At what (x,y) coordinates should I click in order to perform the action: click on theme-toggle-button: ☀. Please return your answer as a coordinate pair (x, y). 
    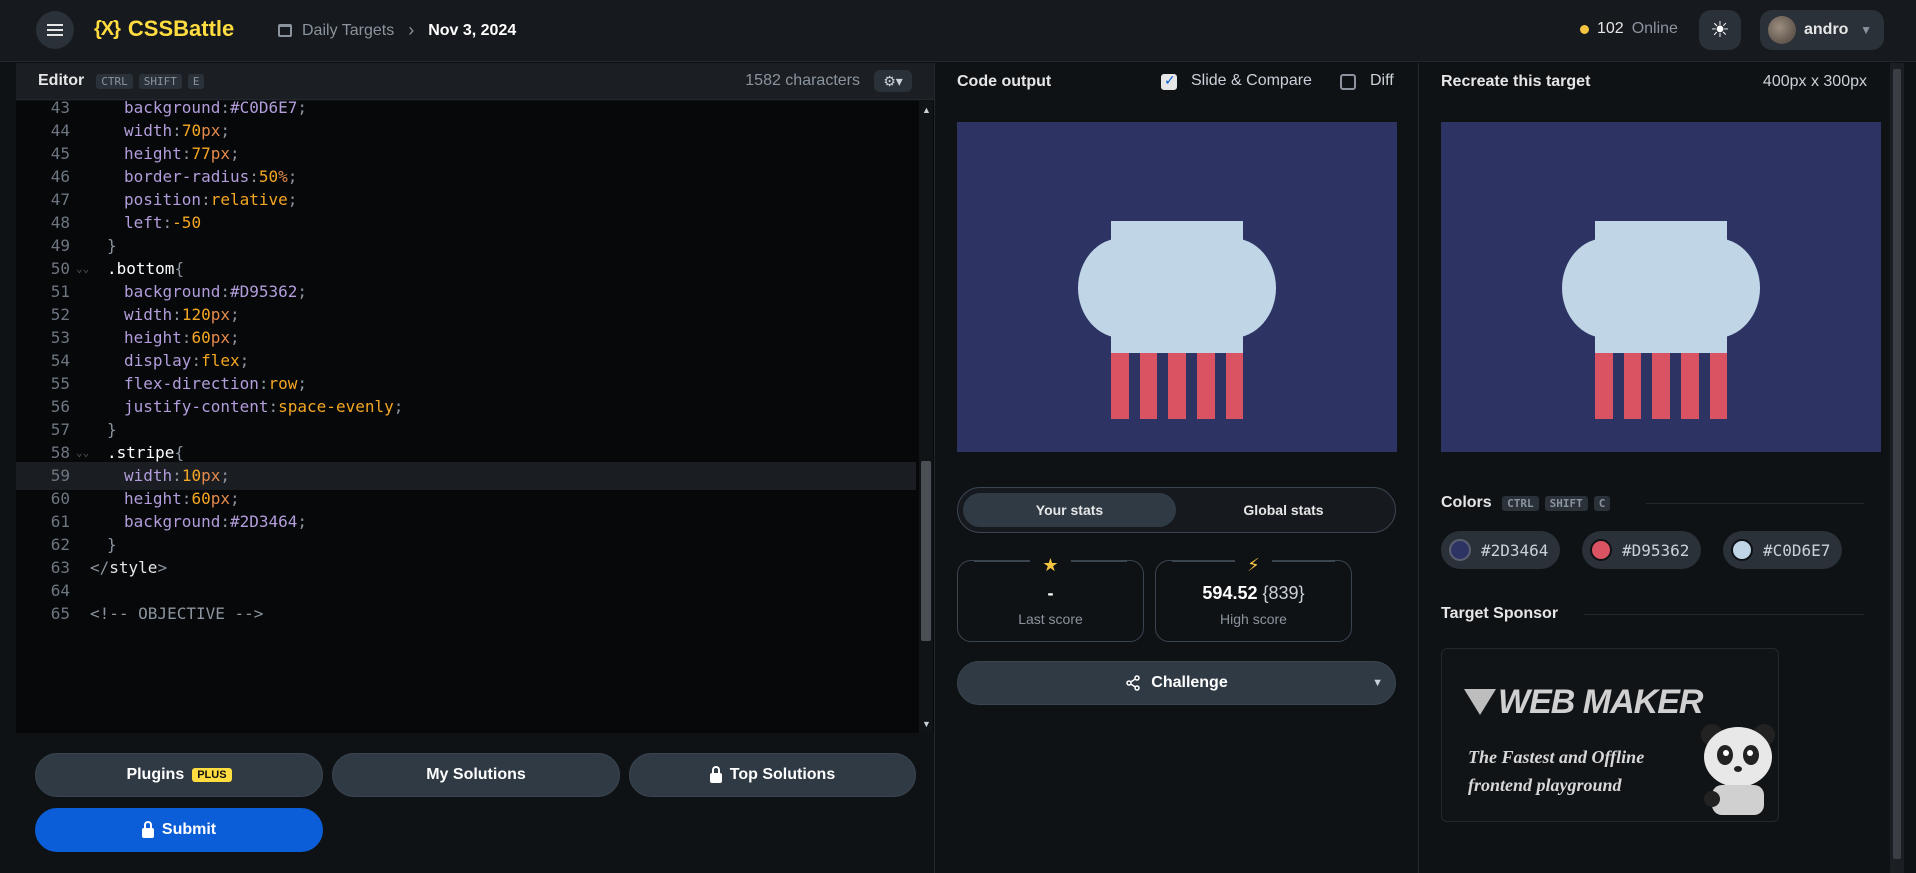
    Looking at the image, I should click on (1720, 30).